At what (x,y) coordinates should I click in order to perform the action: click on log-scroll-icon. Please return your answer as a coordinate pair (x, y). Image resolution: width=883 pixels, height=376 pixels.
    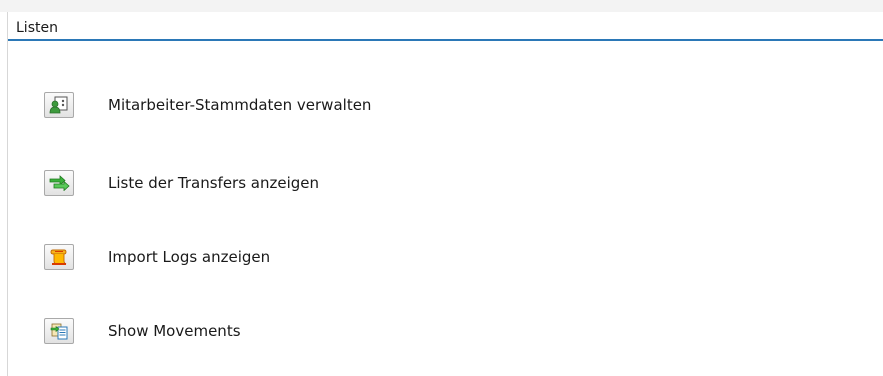
    Looking at the image, I should click on (58, 257).